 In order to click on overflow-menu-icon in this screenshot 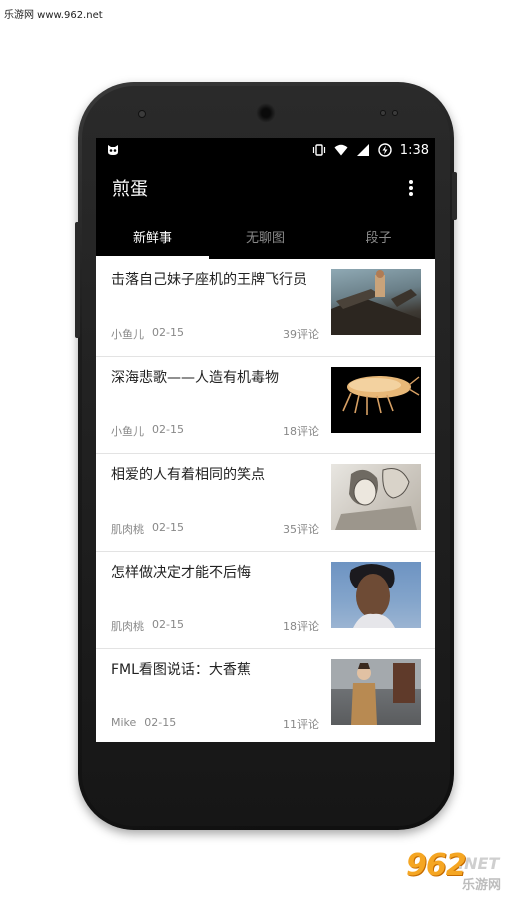, I will do `click(411, 188)`.